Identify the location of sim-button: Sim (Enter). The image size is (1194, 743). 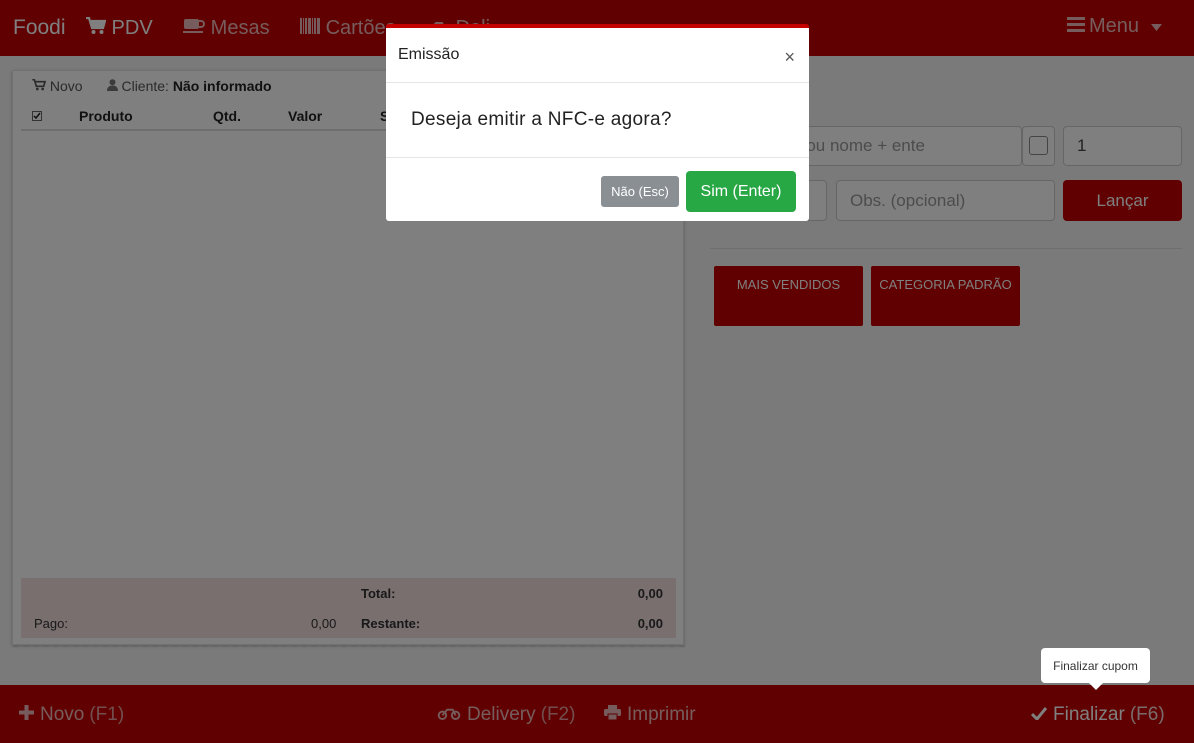
(741, 191).